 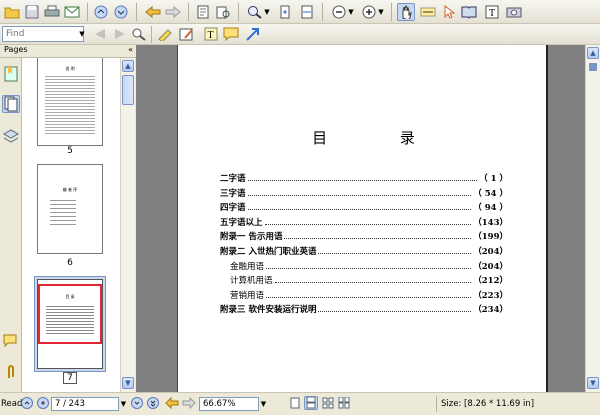 I want to click on single-page-view-icon, so click(x=295, y=403).